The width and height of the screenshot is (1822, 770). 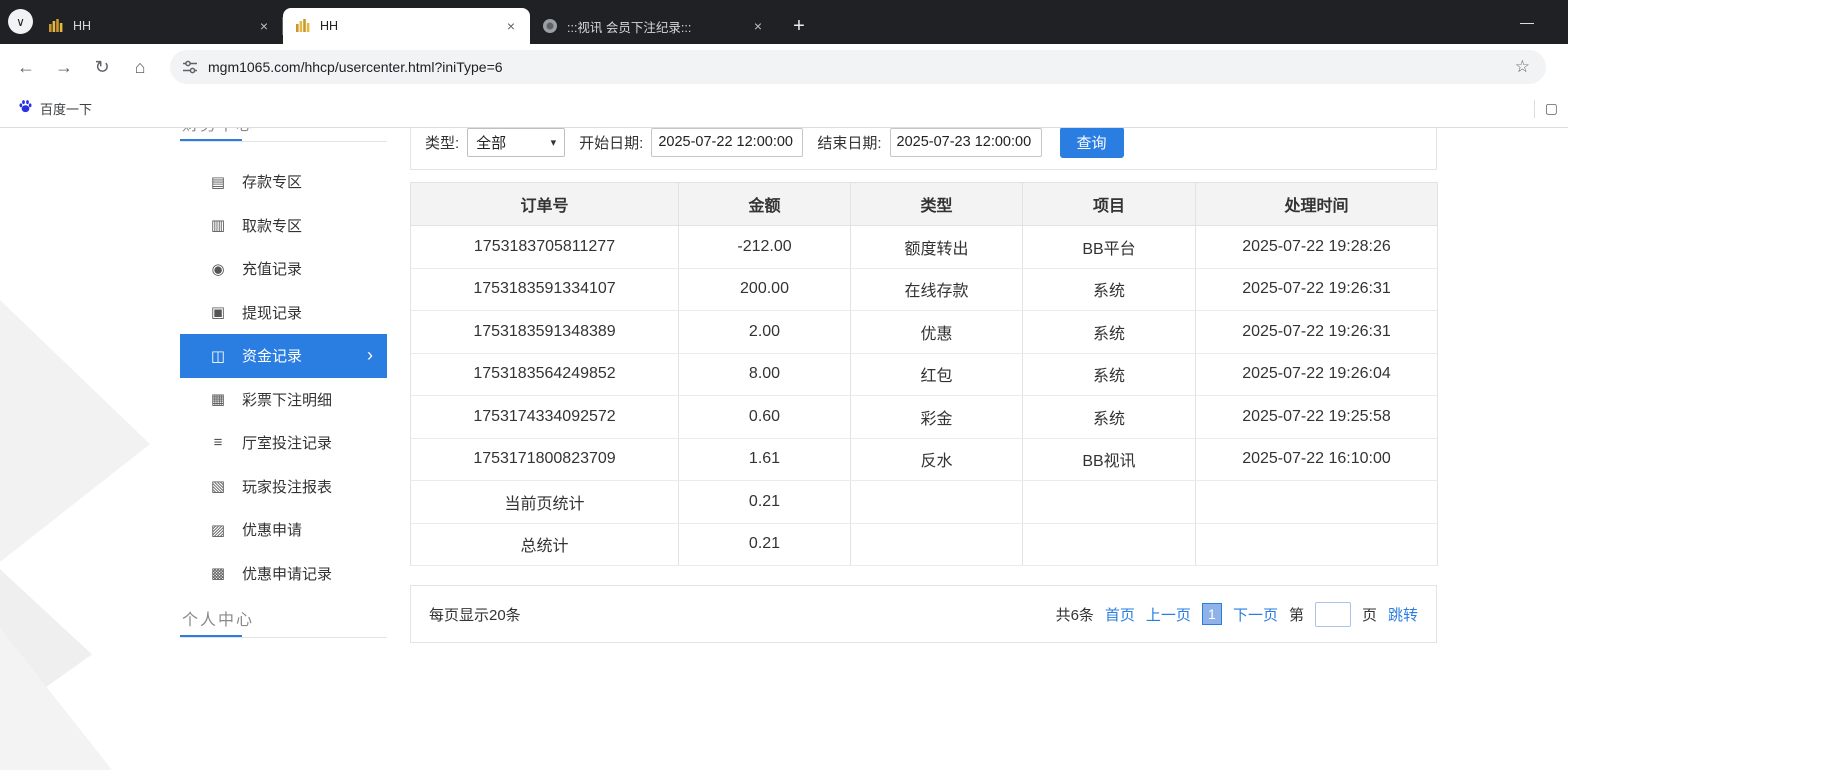 I want to click on bookmark-label: 百度一下, so click(x=66, y=109).